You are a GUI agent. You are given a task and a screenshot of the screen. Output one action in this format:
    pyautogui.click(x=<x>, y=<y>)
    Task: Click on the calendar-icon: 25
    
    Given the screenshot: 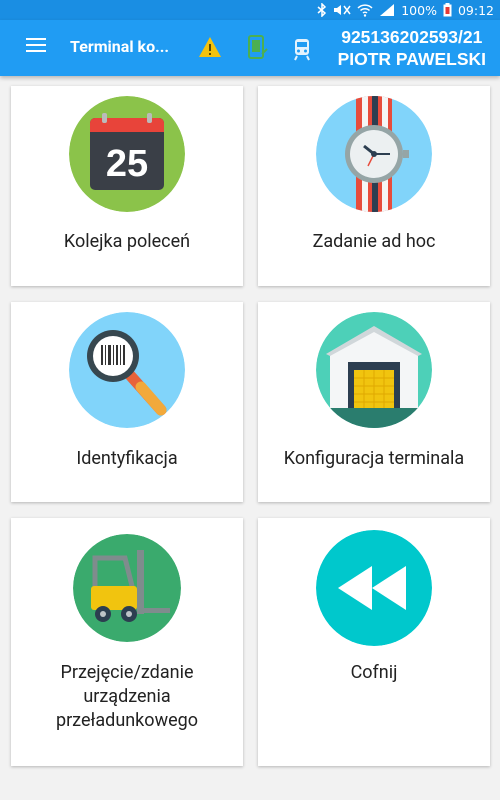 What is the action you would take?
    pyautogui.click(x=127, y=154)
    